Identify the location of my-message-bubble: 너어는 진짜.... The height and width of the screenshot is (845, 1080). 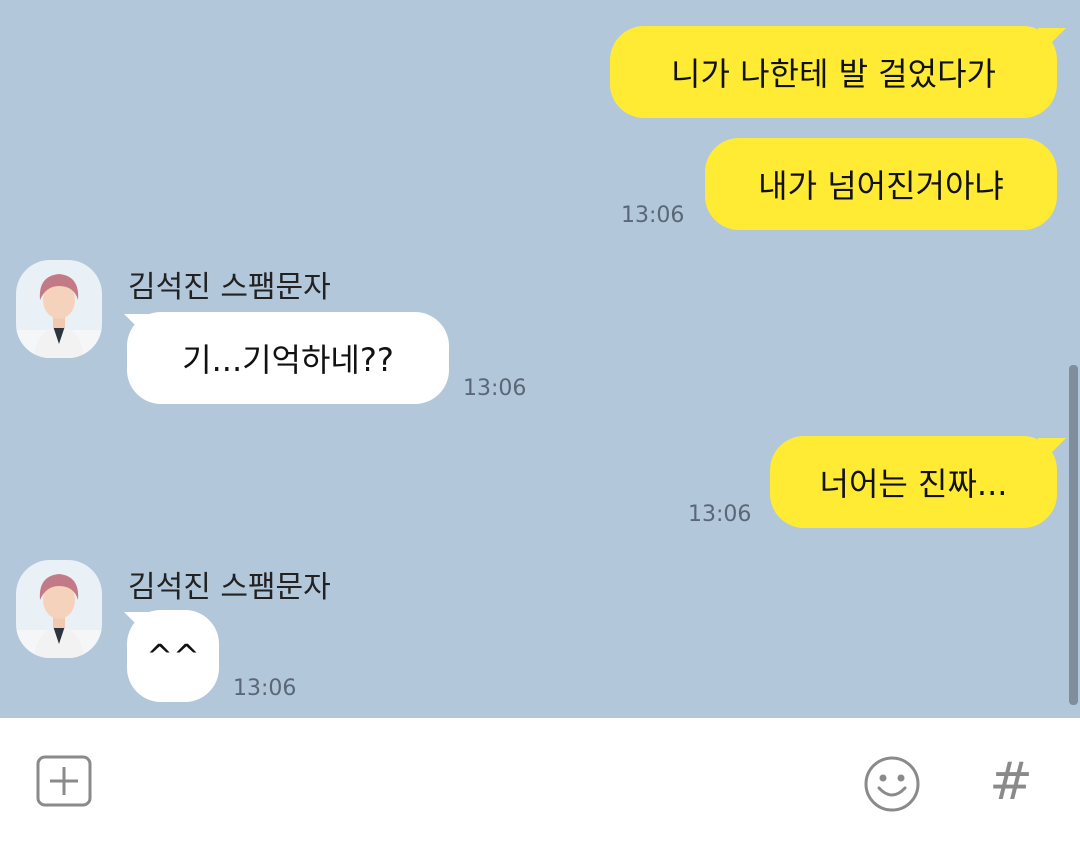
(913, 482).